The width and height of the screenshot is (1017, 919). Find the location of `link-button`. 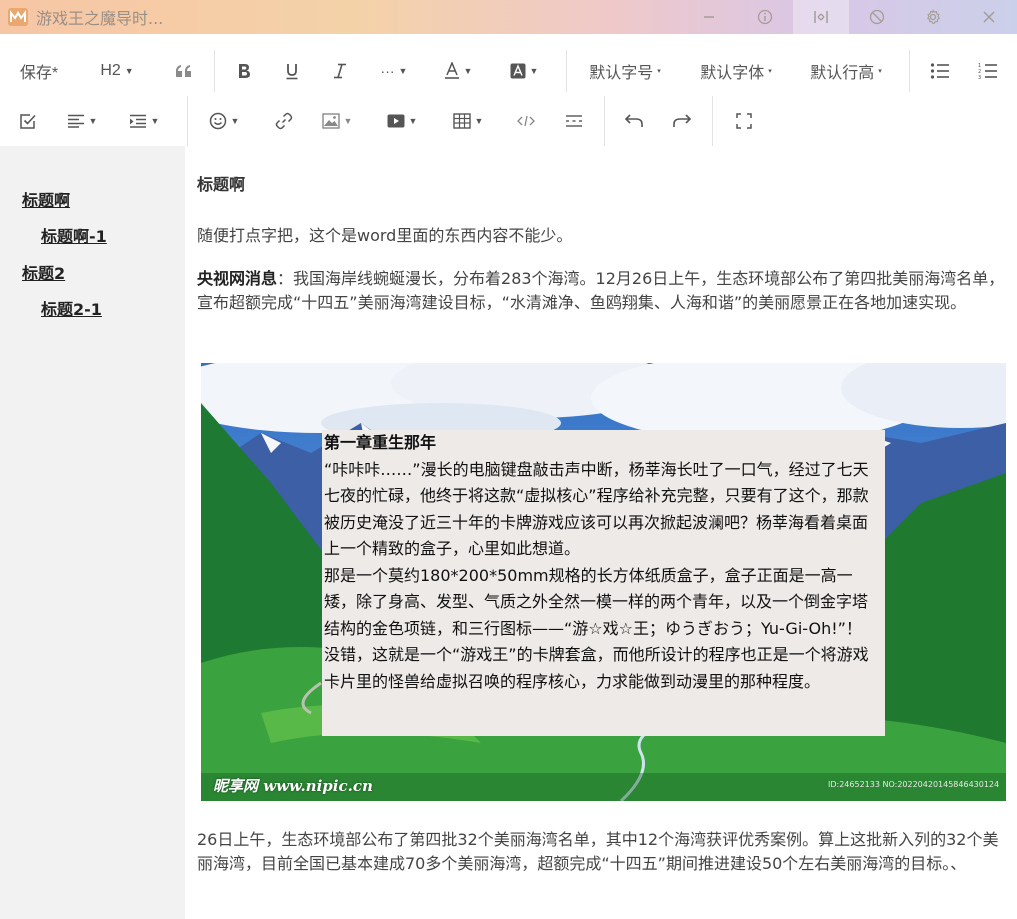

link-button is located at coordinates (284, 121).